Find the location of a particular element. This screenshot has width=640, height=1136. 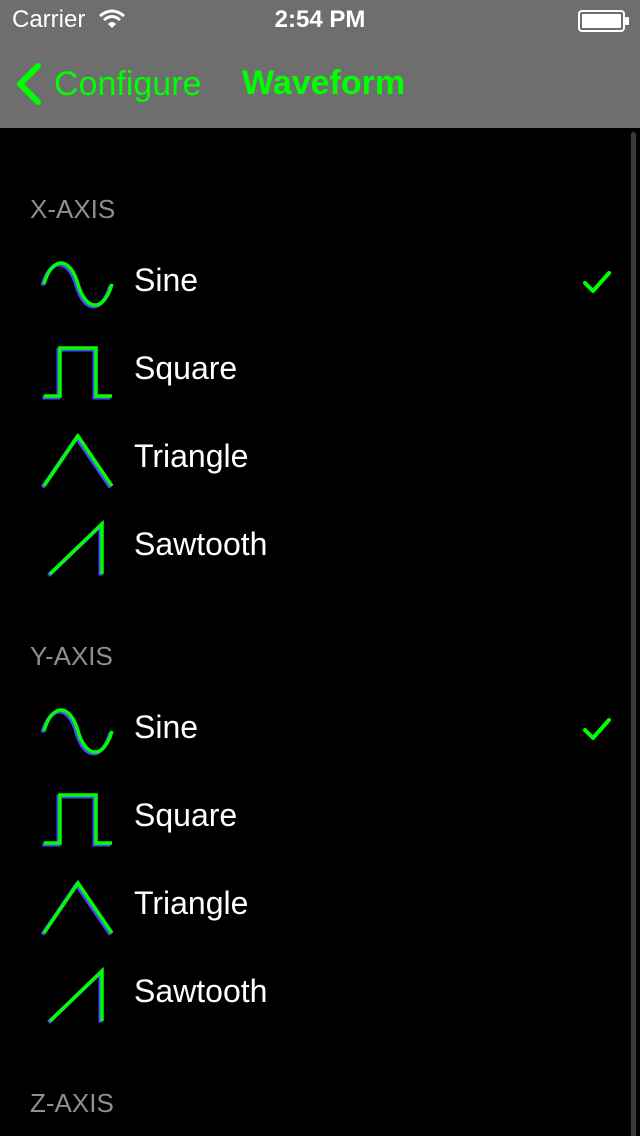

page-title: Waveform is located at coordinates (324, 83).